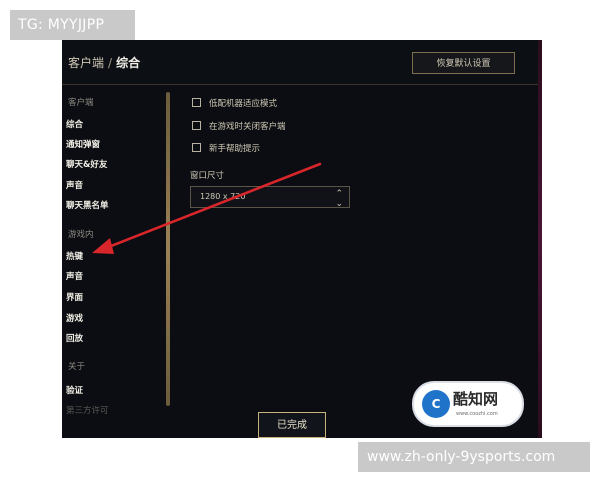  I want to click on logo-url: www.coozhi.com, so click(477, 414).